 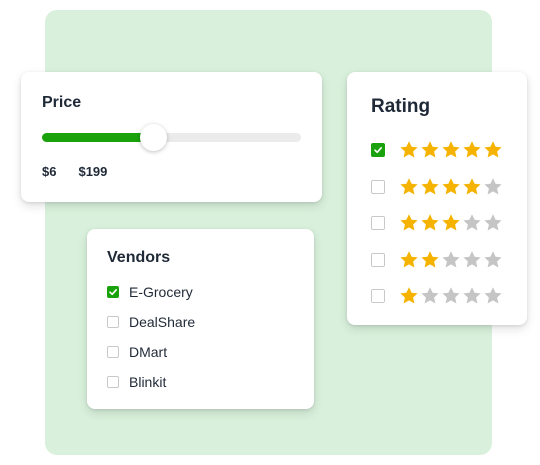 I want to click on vendor-label: DealShare, so click(x=162, y=322).